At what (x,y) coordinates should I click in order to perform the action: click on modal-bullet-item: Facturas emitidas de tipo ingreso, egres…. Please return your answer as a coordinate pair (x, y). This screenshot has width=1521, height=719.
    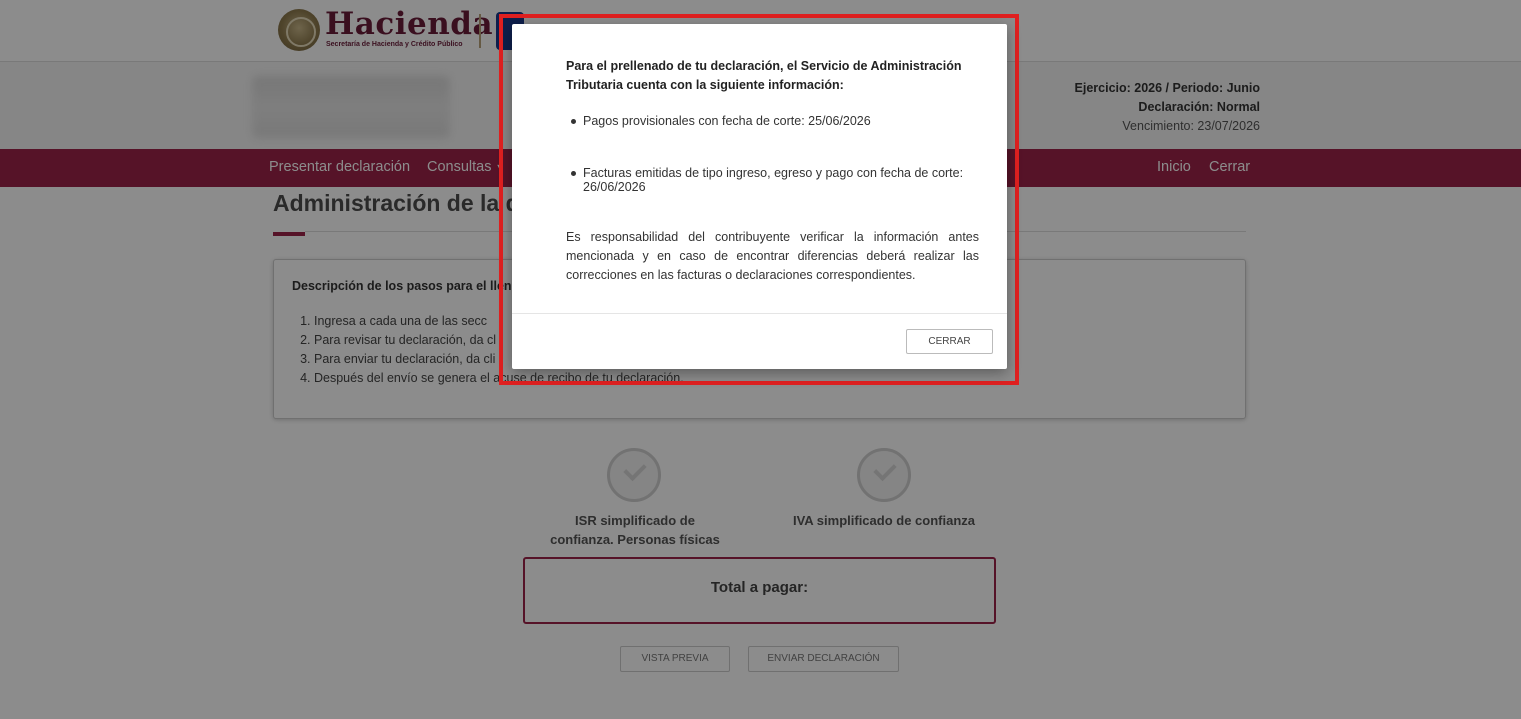
    Looking at the image, I should click on (774, 180).